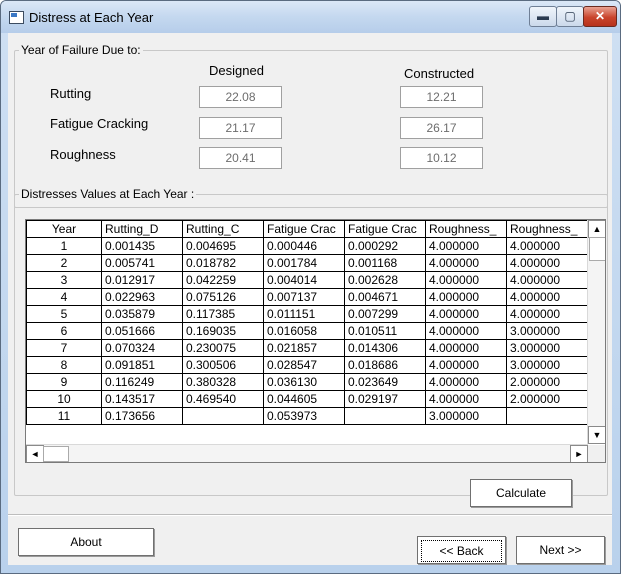 The height and width of the screenshot is (574, 621). What do you see at coordinates (521, 493) in the screenshot?
I see `calculate-button: Calculate` at bounding box center [521, 493].